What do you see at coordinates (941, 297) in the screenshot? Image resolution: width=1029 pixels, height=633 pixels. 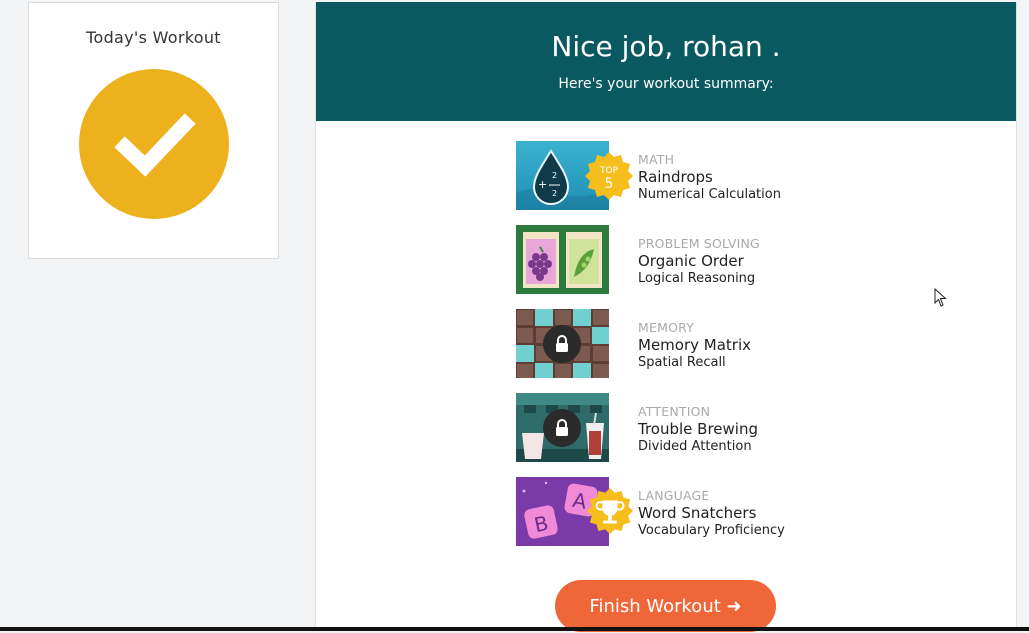 I see `mouse-cursor-icon` at bounding box center [941, 297].